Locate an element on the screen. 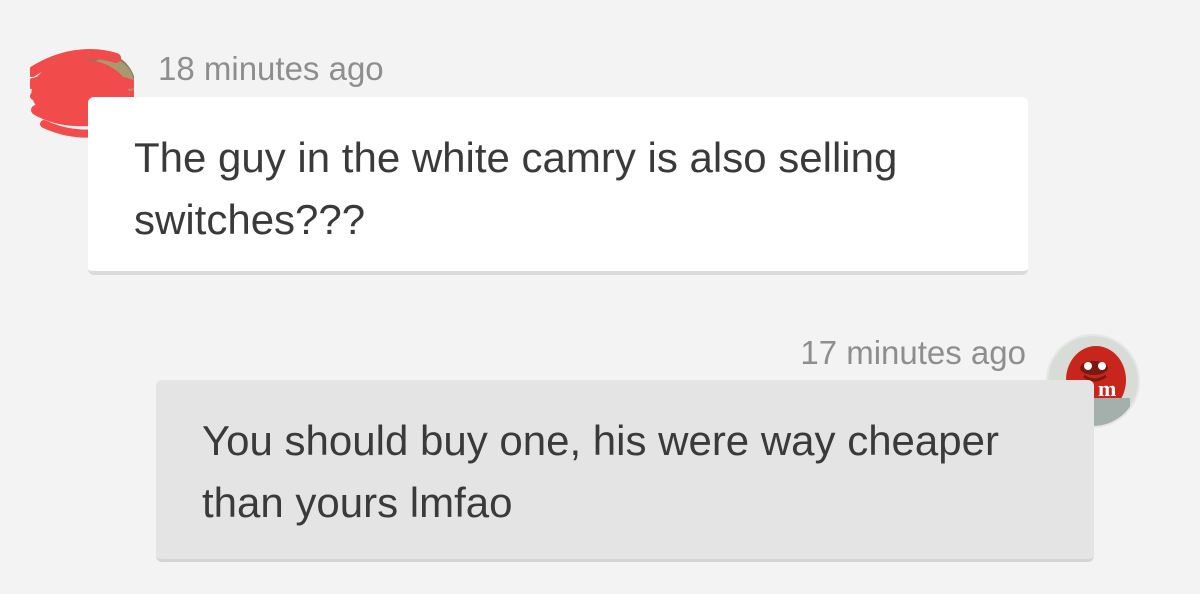 This screenshot has height=594, width=1200. avatar-letter: m is located at coordinates (1107, 388).